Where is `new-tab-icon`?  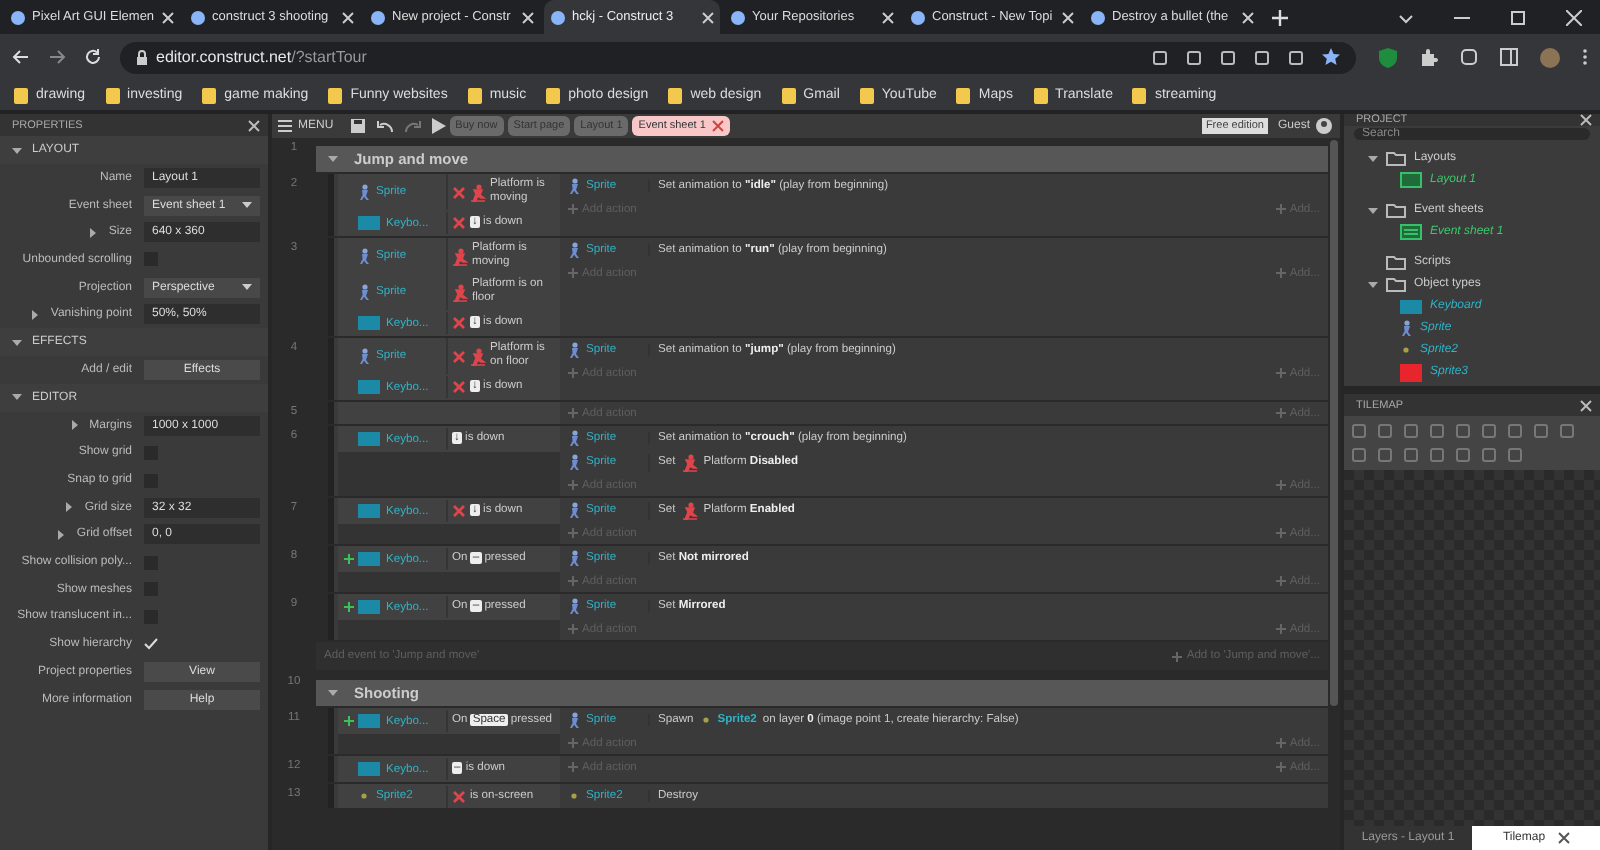 new-tab-icon is located at coordinates (1280, 17).